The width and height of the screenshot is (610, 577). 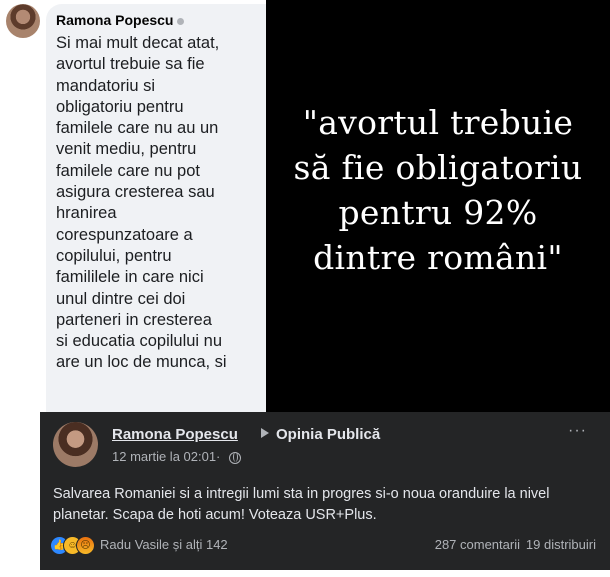 I want to click on more-options-icon: ···, so click(x=577, y=431).